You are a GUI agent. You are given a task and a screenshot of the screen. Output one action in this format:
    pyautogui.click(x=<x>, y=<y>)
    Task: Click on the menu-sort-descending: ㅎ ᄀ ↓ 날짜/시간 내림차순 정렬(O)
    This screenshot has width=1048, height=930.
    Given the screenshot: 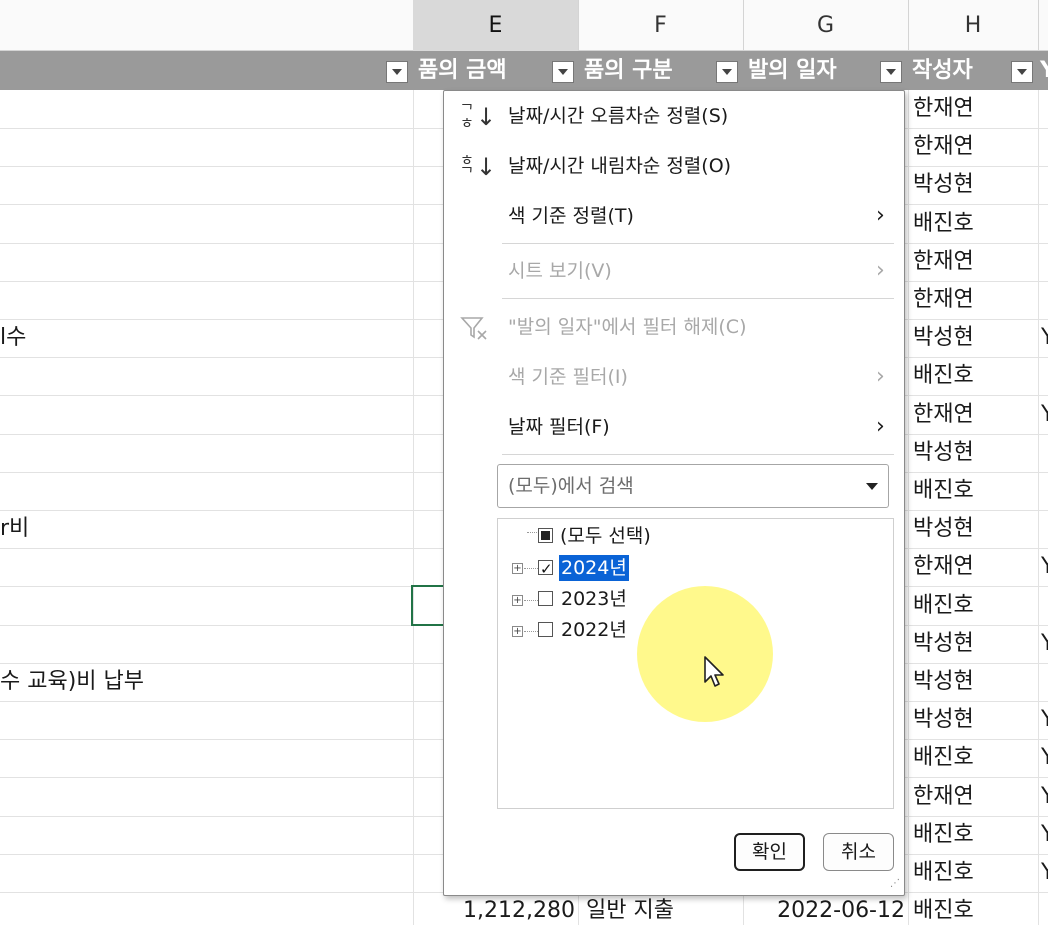 What is the action you would take?
    pyautogui.click(x=674, y=166)
    